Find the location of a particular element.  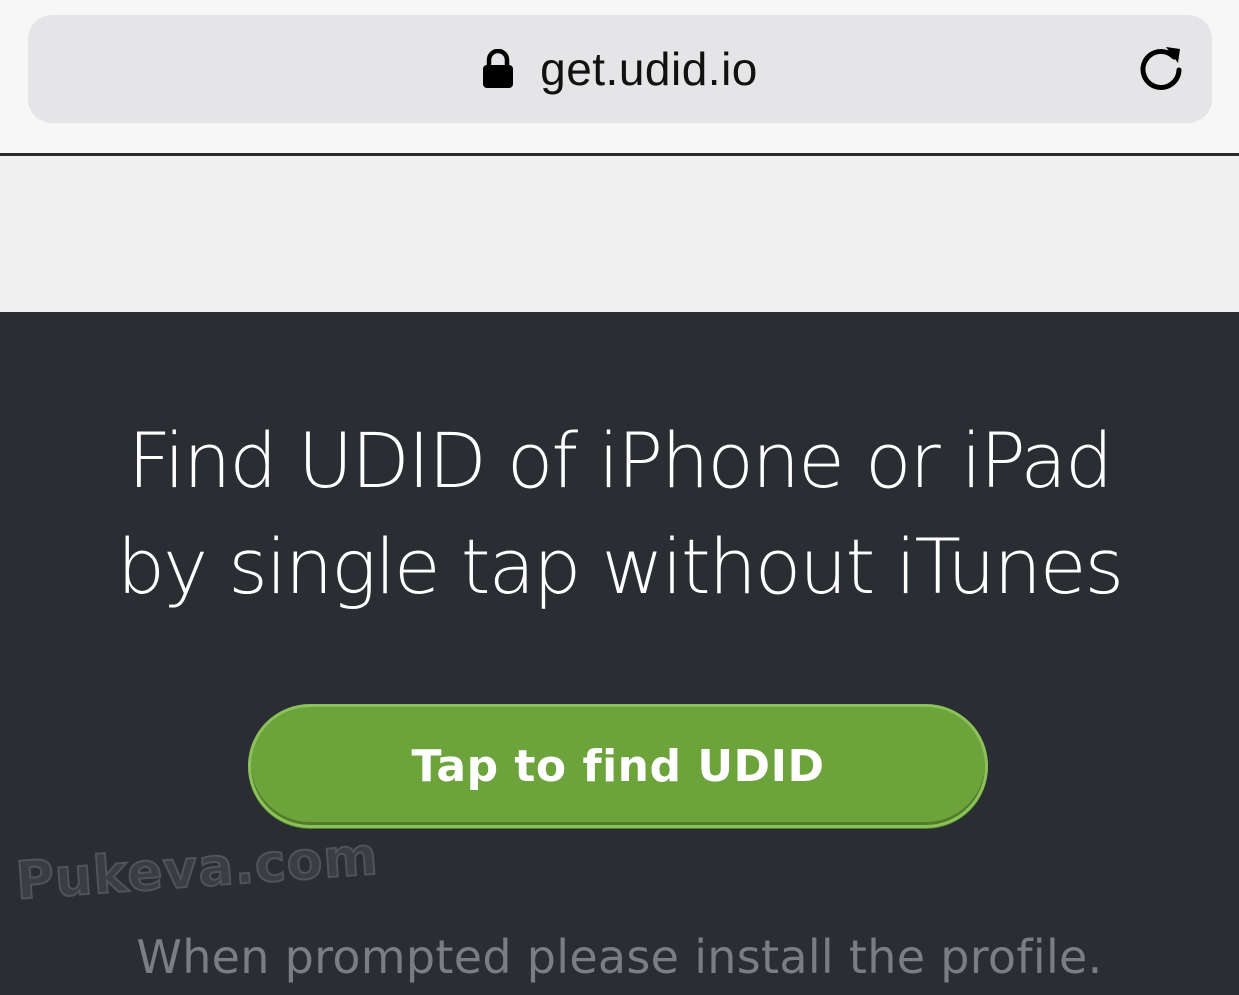

url-group: get.udid.io is located at coordinates (620, 69).